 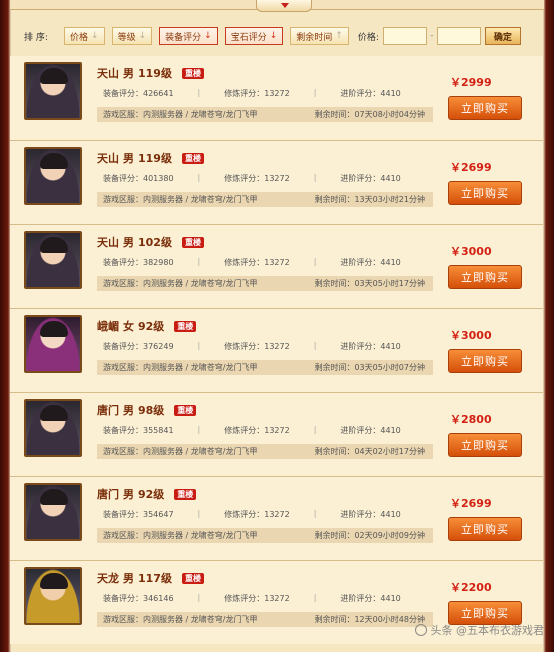 What do you see at coordinates (265, 535) in the screenshot?
I see `server-info-bar: 游戏区服：内测服务器 / 龙啸苍穹/龙门飞甲 剩余时间：02天09小时09分钟` at bounding box center [265, 535].